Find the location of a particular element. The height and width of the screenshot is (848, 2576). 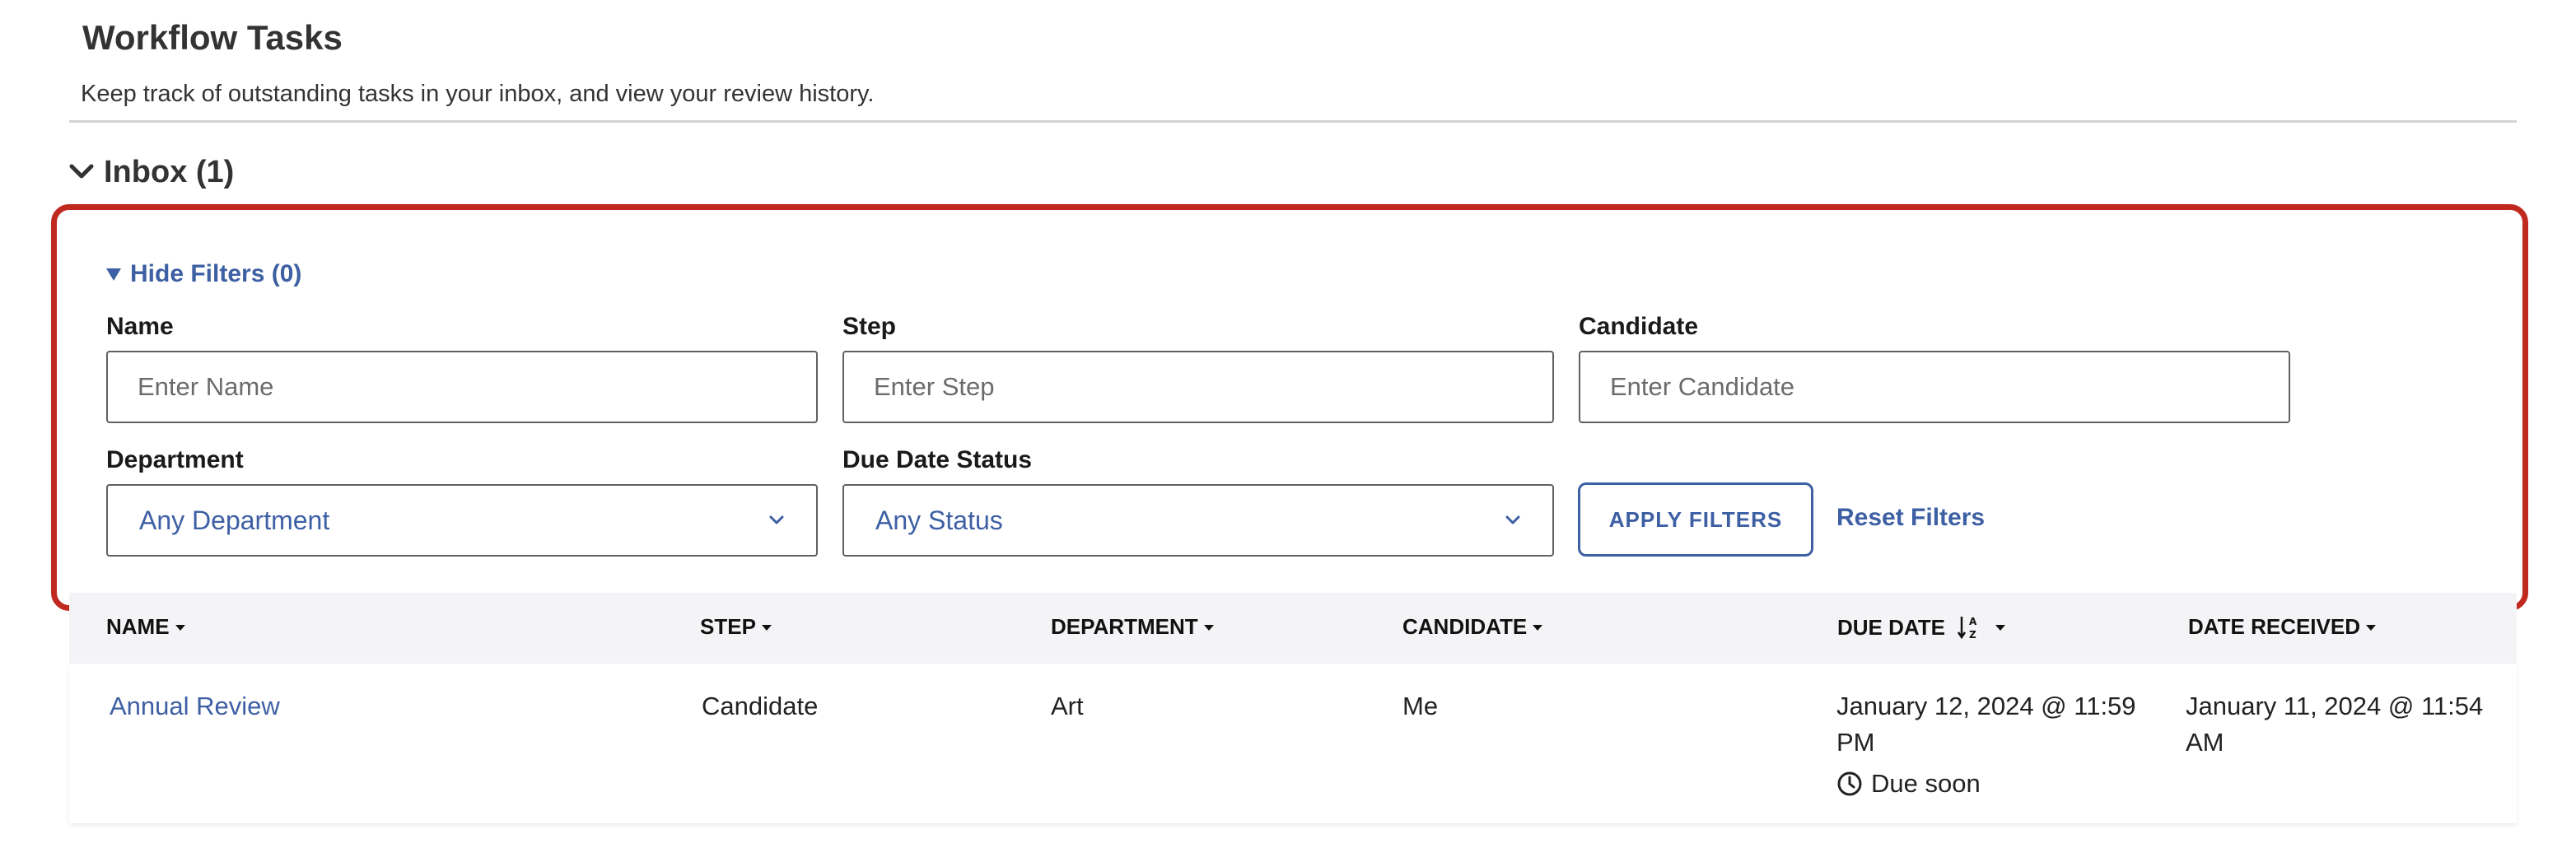

column-header-step: STEP is located at coordinates (736, 627).